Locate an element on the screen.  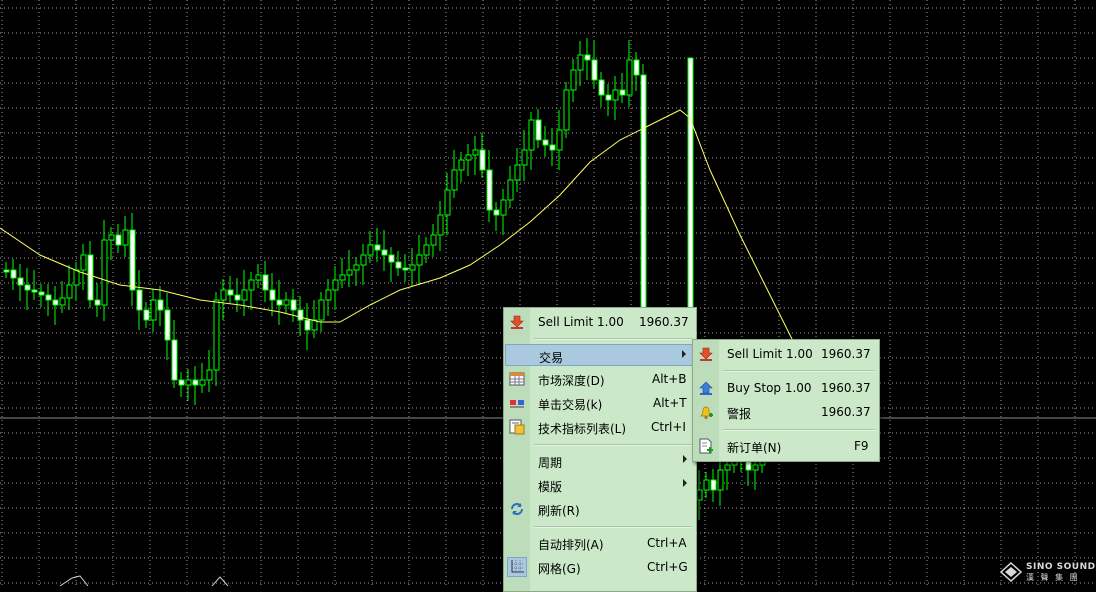
menu-item-shortcut: Ctrl+I is located at coordinates (668, 427).